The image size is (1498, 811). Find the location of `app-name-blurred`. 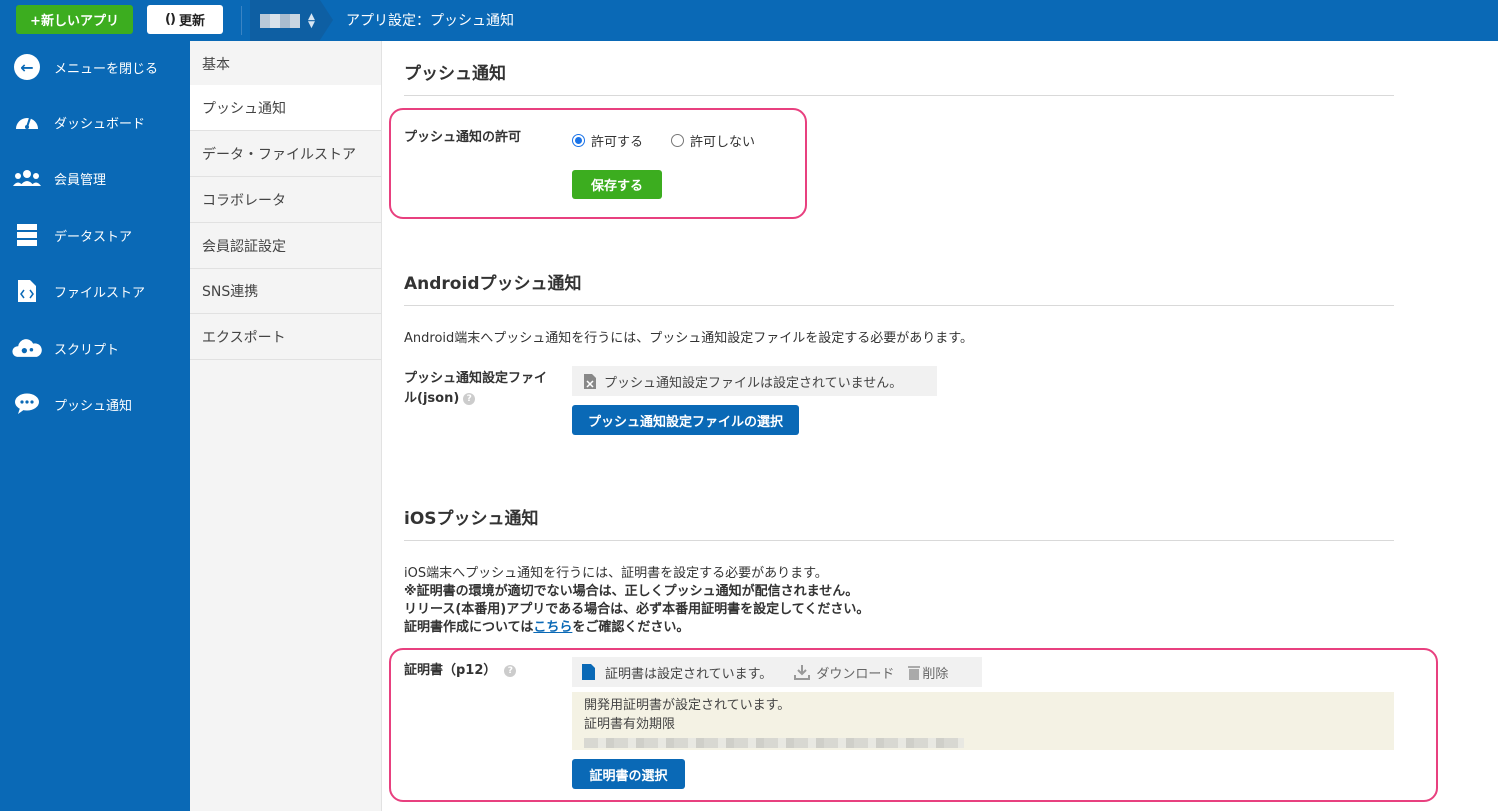

app-name-blurred is located at coordinates (280, 20).